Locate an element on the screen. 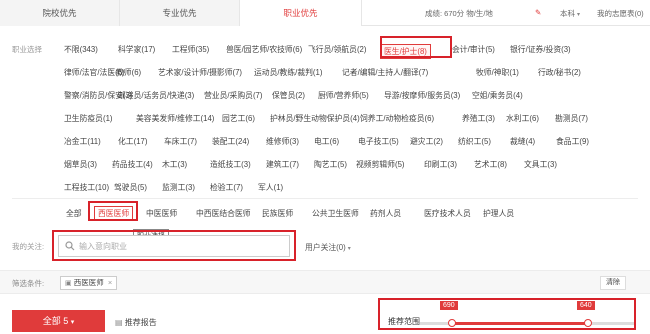 The height and width of the screenshot is (334, 650). career-option: 卫生防疫员(1) is located at coordinates (88, 118).